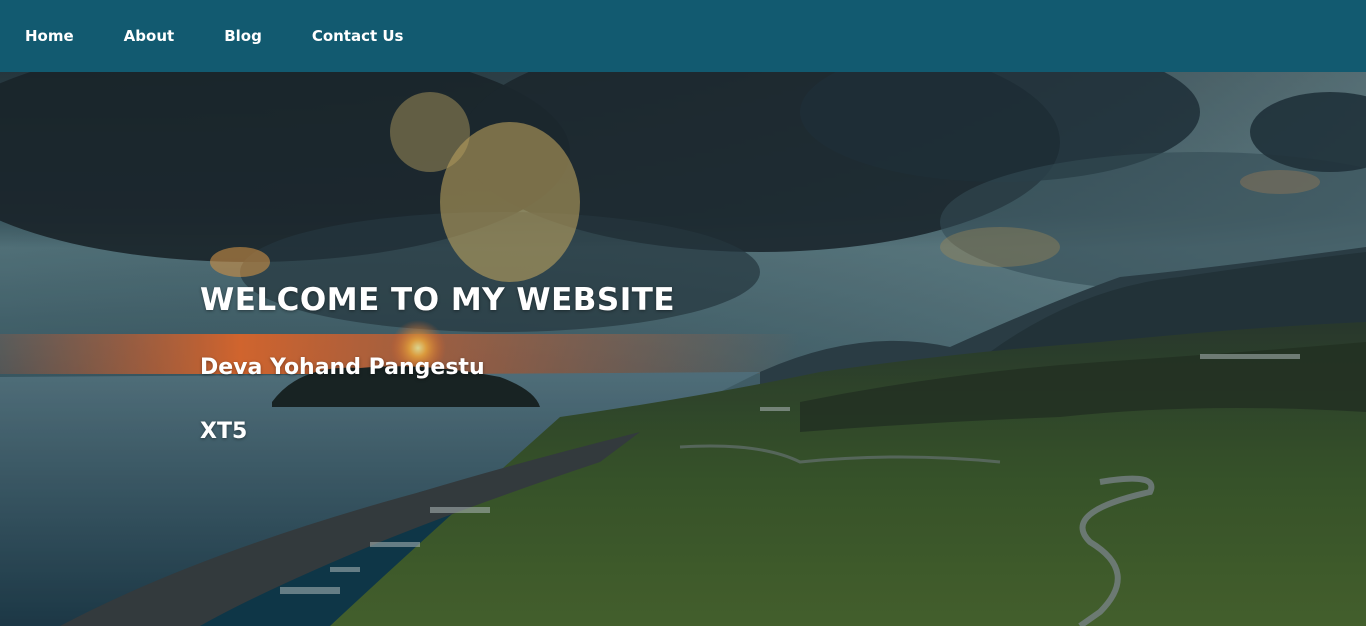 The image size is (1366, 626). What do you see at coordinates (342, 367) in the screenshot?
I see `hero-author-name: Deva Yohand Pangestu` at bounding box center [342, 367].